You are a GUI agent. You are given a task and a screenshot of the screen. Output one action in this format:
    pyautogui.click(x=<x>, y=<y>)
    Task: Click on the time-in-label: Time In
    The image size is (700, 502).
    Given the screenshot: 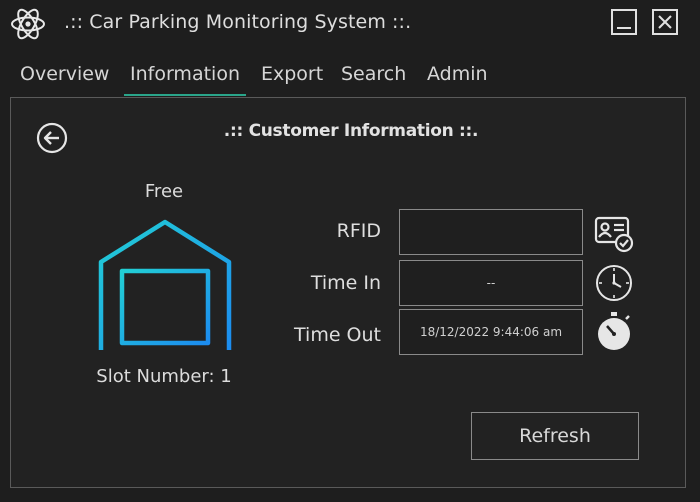 What is the action you would take?
    pyautogui.click(x=345, y=283)
    